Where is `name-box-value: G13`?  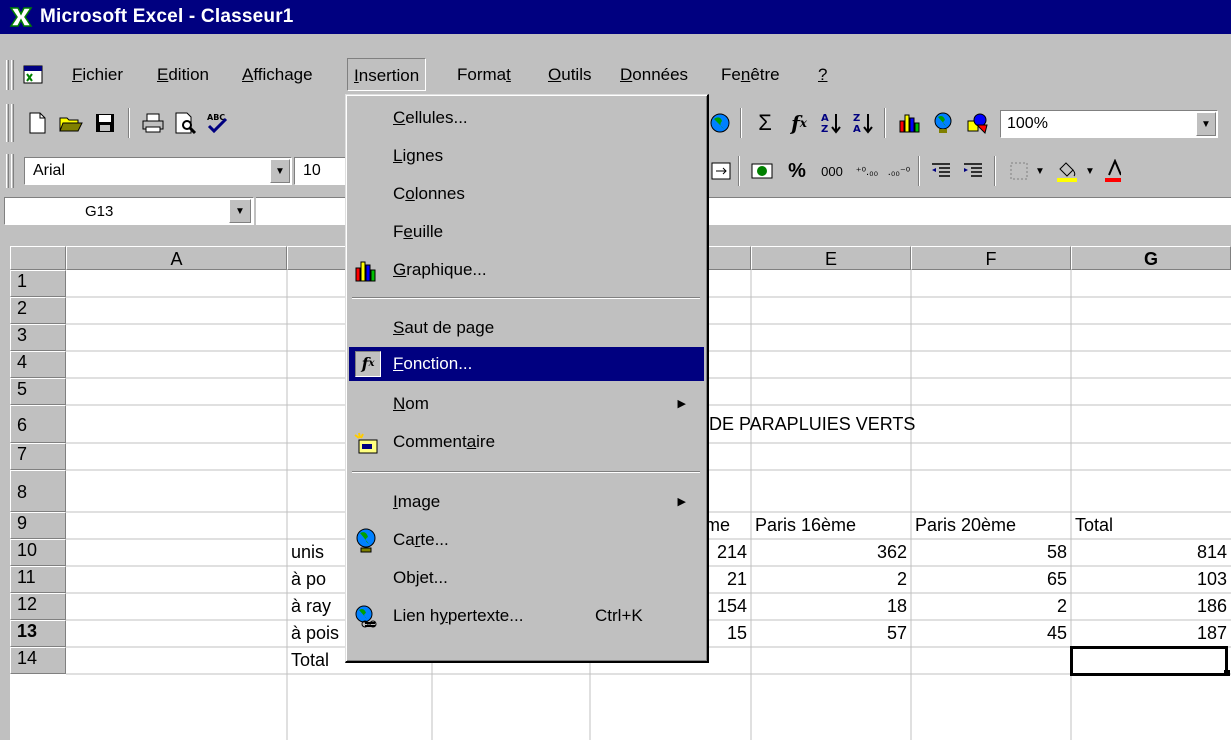
name-box-value: G13 is located at coordinates (99, 211).